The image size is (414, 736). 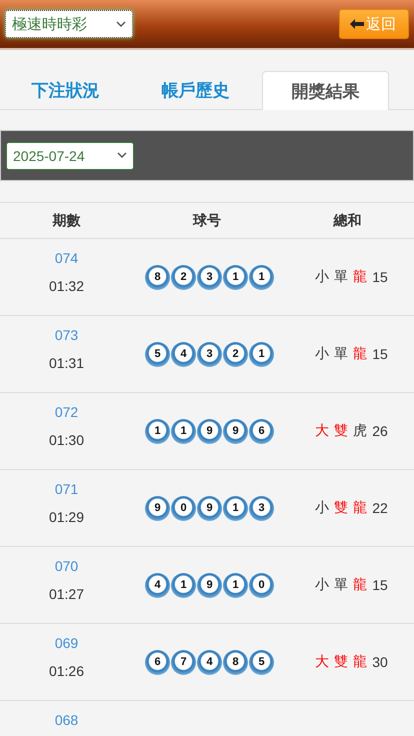 I want to click on period-link: 072, so click(x=66, y=412).